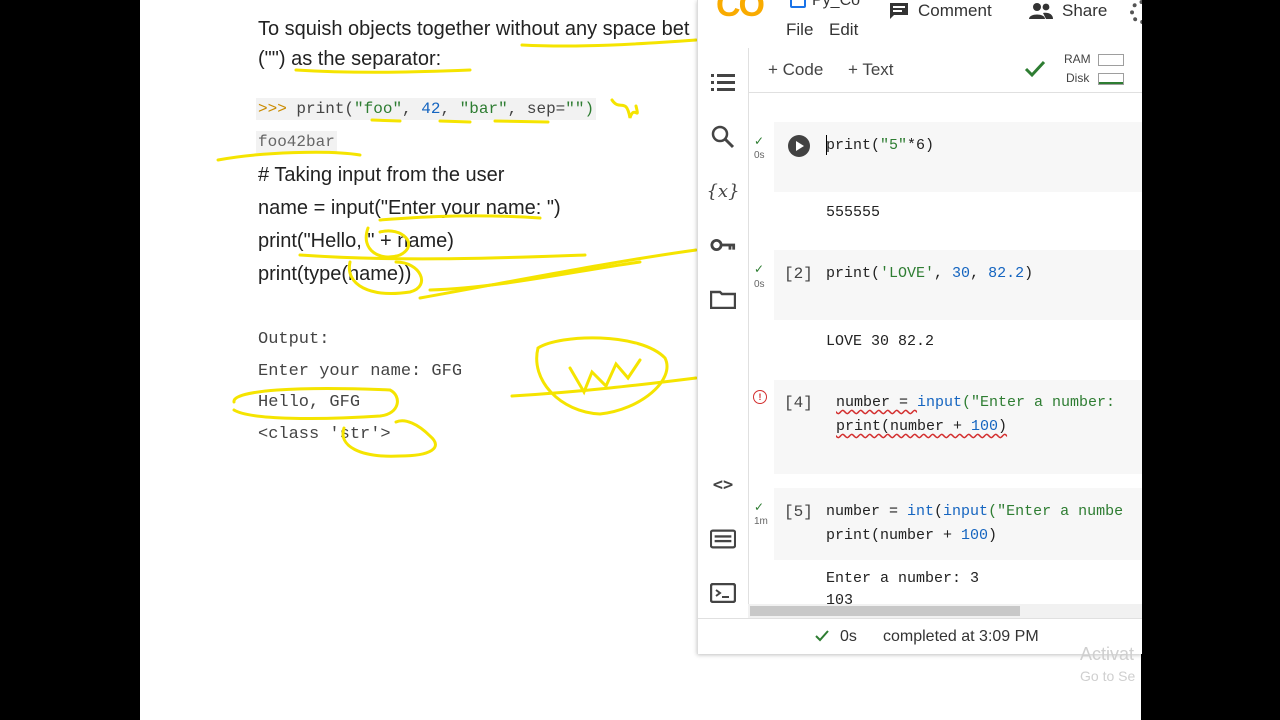 This screenshot has width=1280, height=720. What do you see at coordinates (1085, 10) in the screenshot?
I see `share-label: Share` at bounding box center [1085, 10].